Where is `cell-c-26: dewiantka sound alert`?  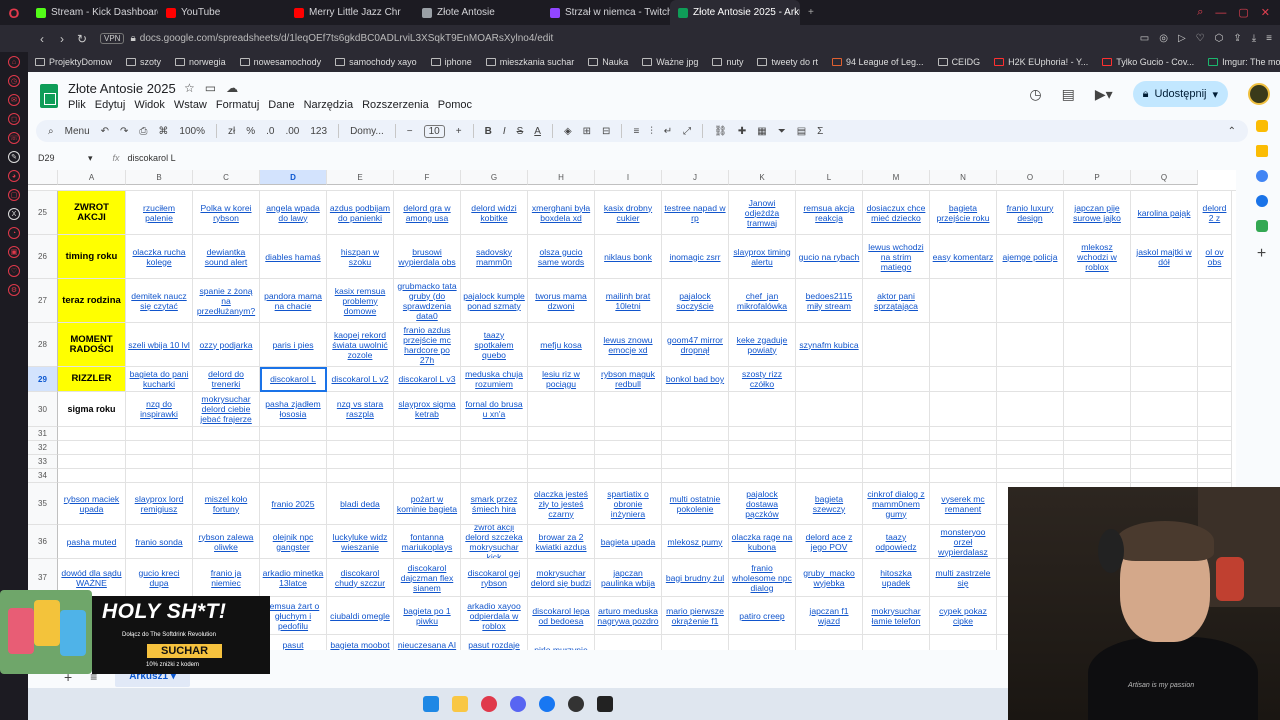
cell-c-26: dewiantka sound alert is located at coordinates (226, 257).